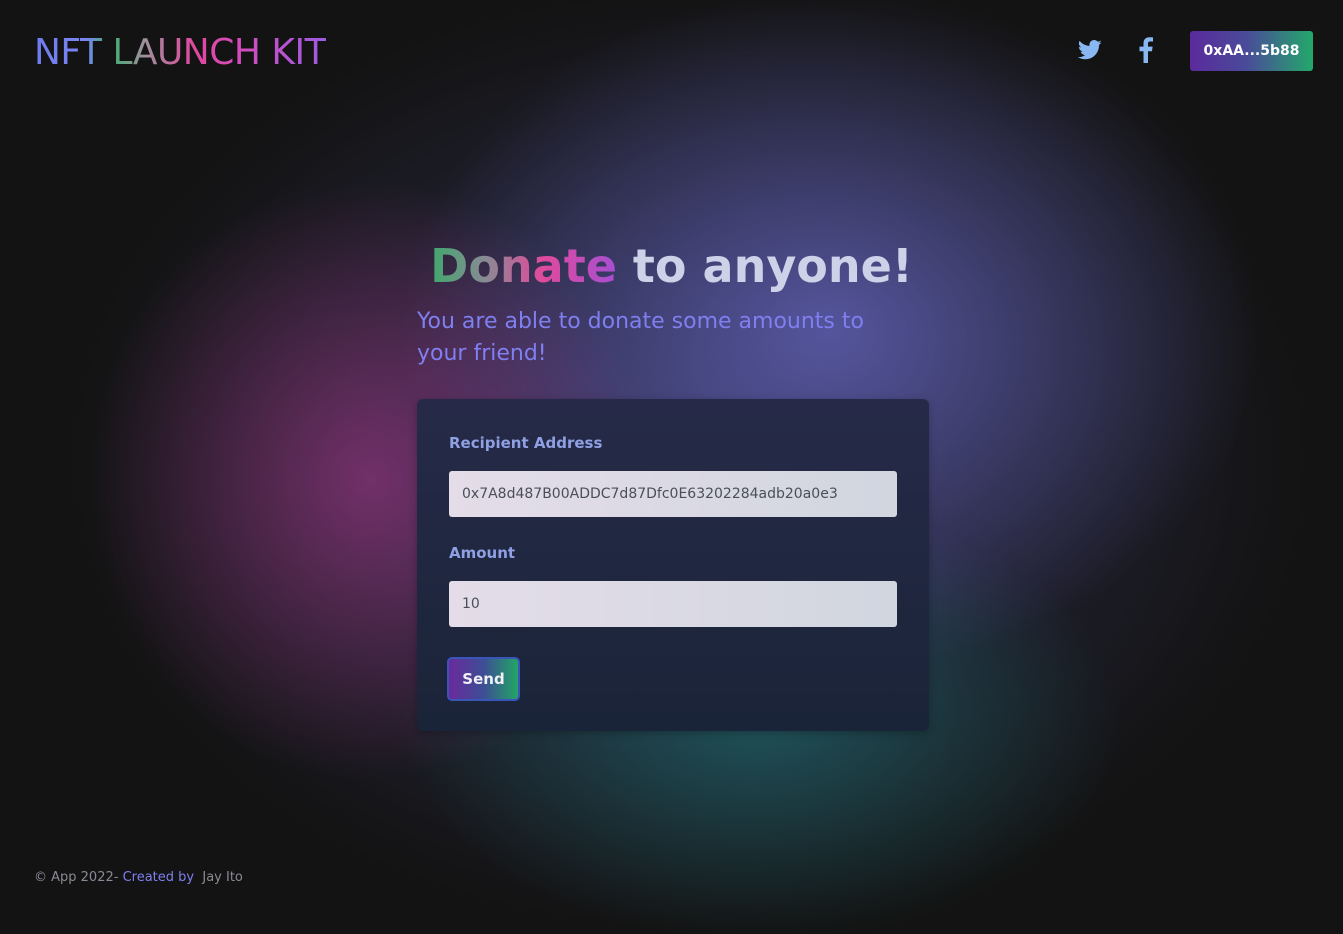 This screenshot has width=1343, height=934. I want to click on page-title: Donate to anyone!, so click(671, 266).